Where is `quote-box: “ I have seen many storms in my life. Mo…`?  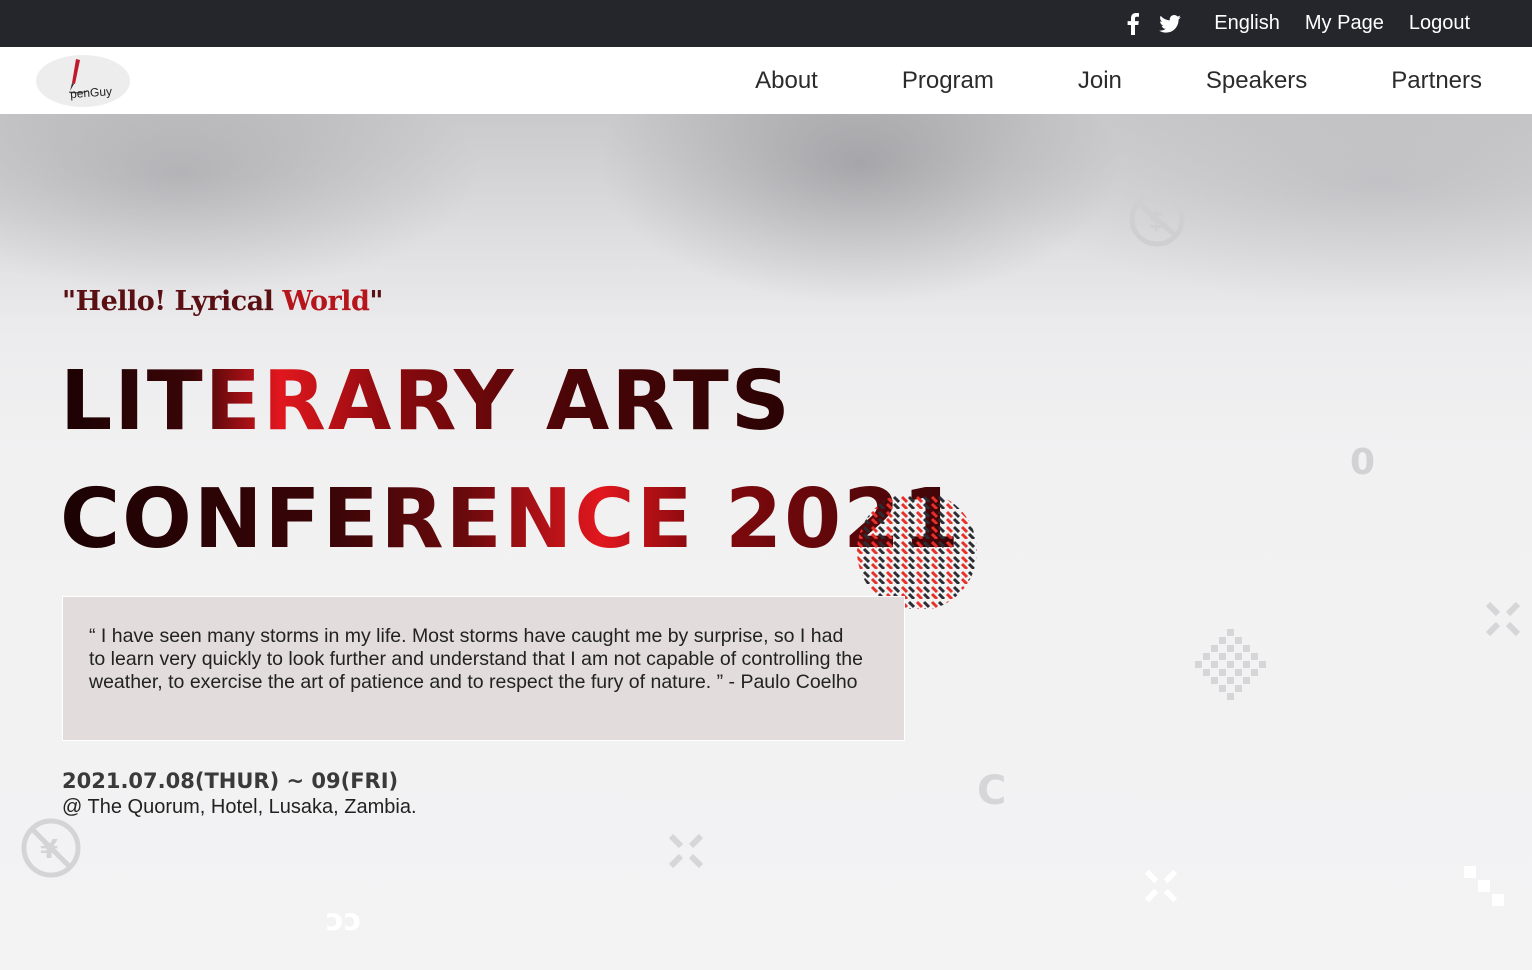
quote-box: “ I have seen many storms in my life. Mo… is located at coordinates (483, 668).